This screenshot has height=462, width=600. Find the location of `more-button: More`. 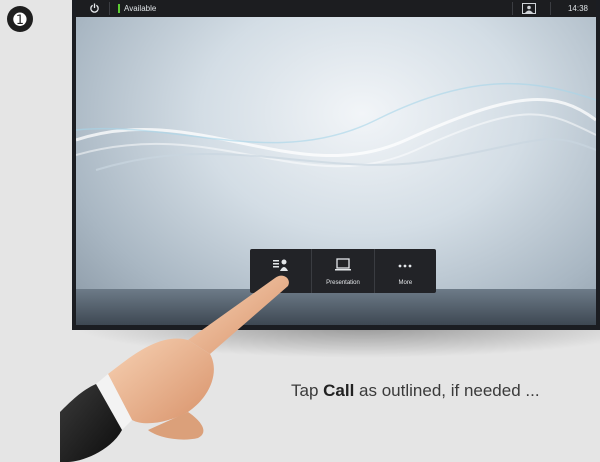

more-button: More is located at coordinates (404, 271).